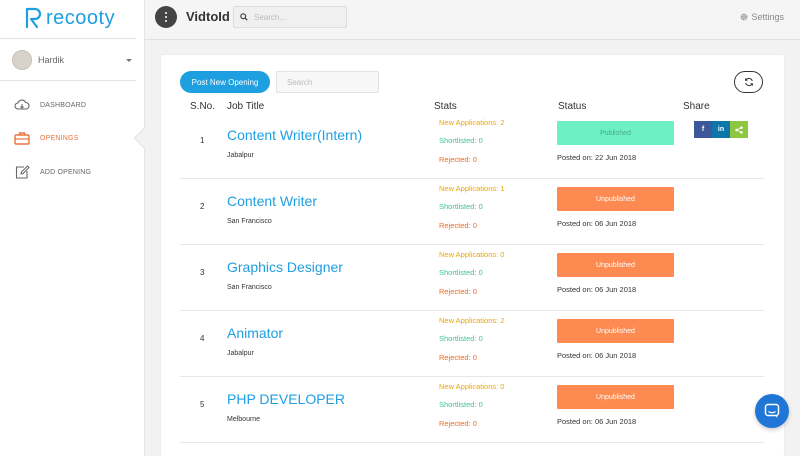 This screenshot has width=800, height=456. I want to click on row-number: 5, so click(202, 404).